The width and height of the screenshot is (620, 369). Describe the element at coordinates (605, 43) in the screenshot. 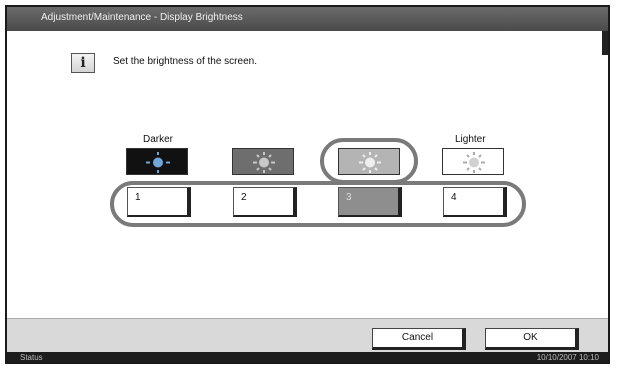

I see `scroll-indicator` at that location.